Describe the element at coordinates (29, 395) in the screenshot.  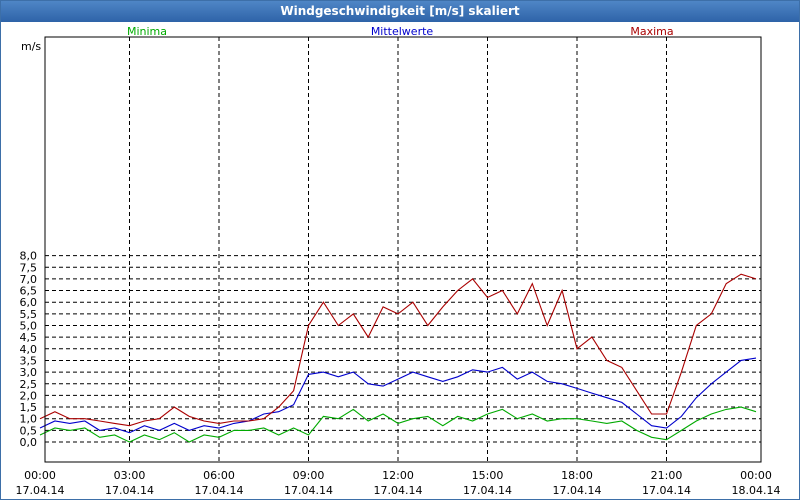
I see `y-tick-label: 2,0` at that location.